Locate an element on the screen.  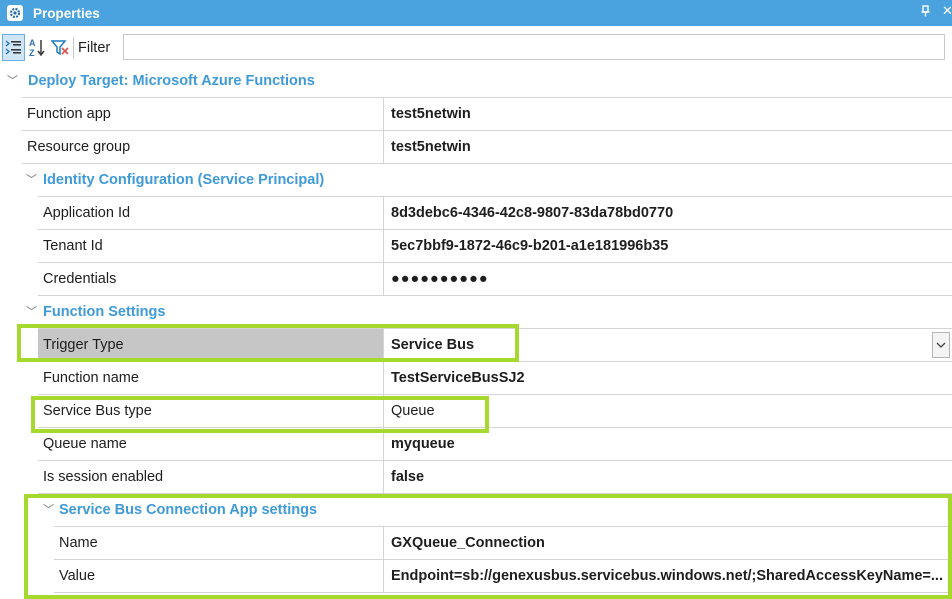
window-title-bar: Properties ✕ is located at coordinates (476, 13).